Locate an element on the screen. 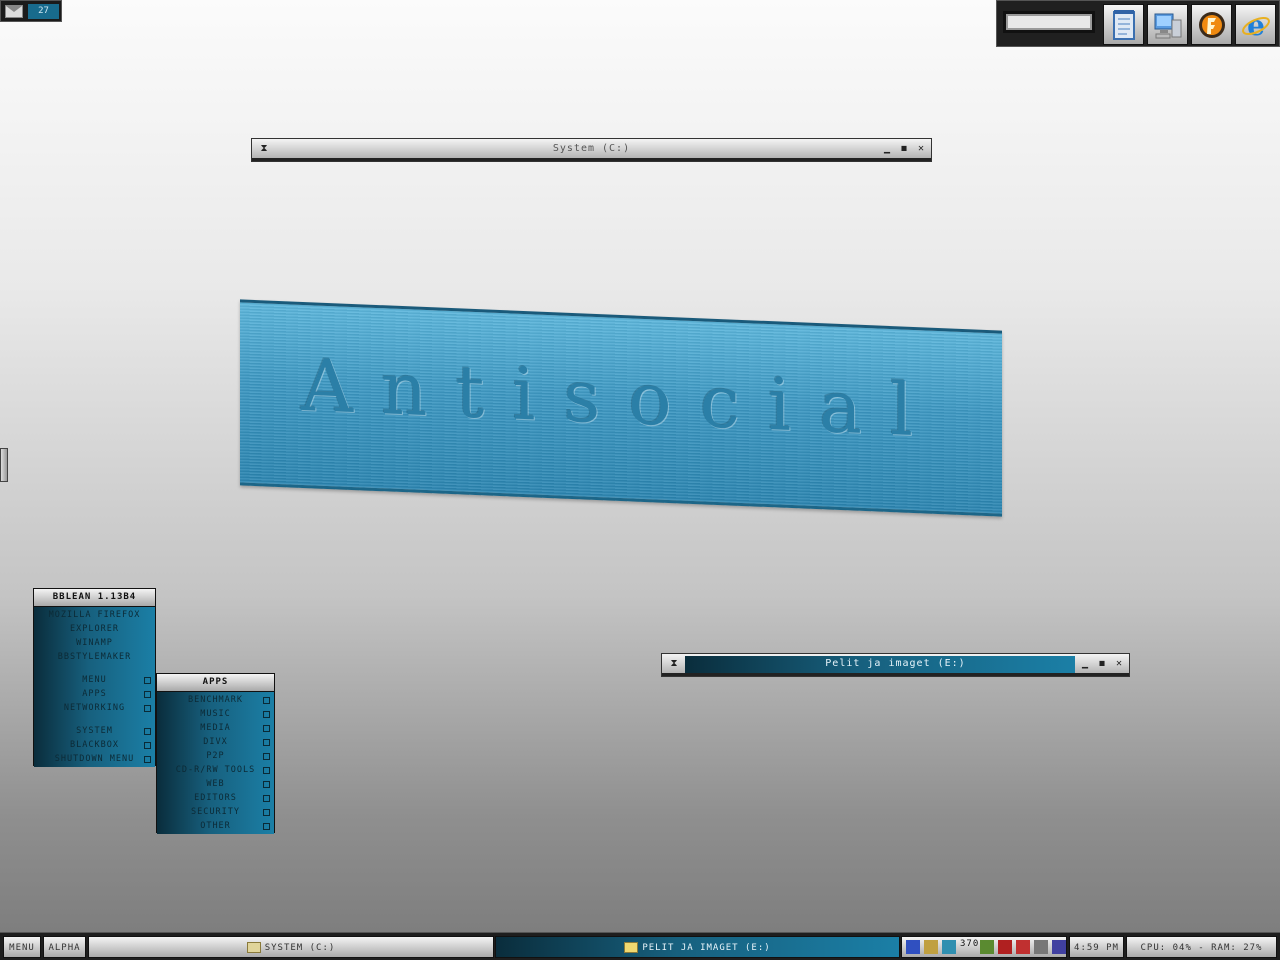 This screenshot has height=960, width=1280. task-pelit: PELIT JA IMAGET (E:) is located at coordinates (697, 947).